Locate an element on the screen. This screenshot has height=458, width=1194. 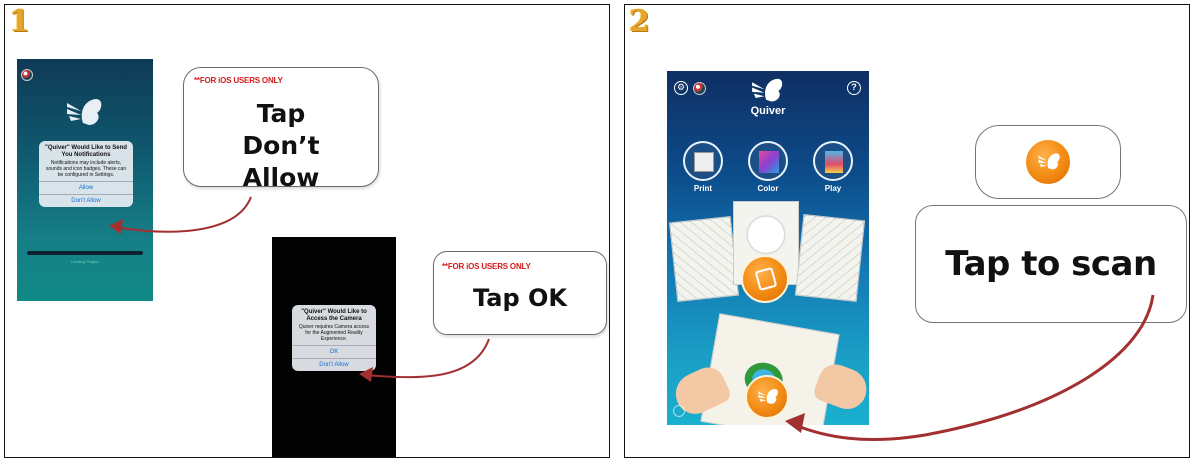
arrow-to-scan-button is located at coordinates (974, 368).